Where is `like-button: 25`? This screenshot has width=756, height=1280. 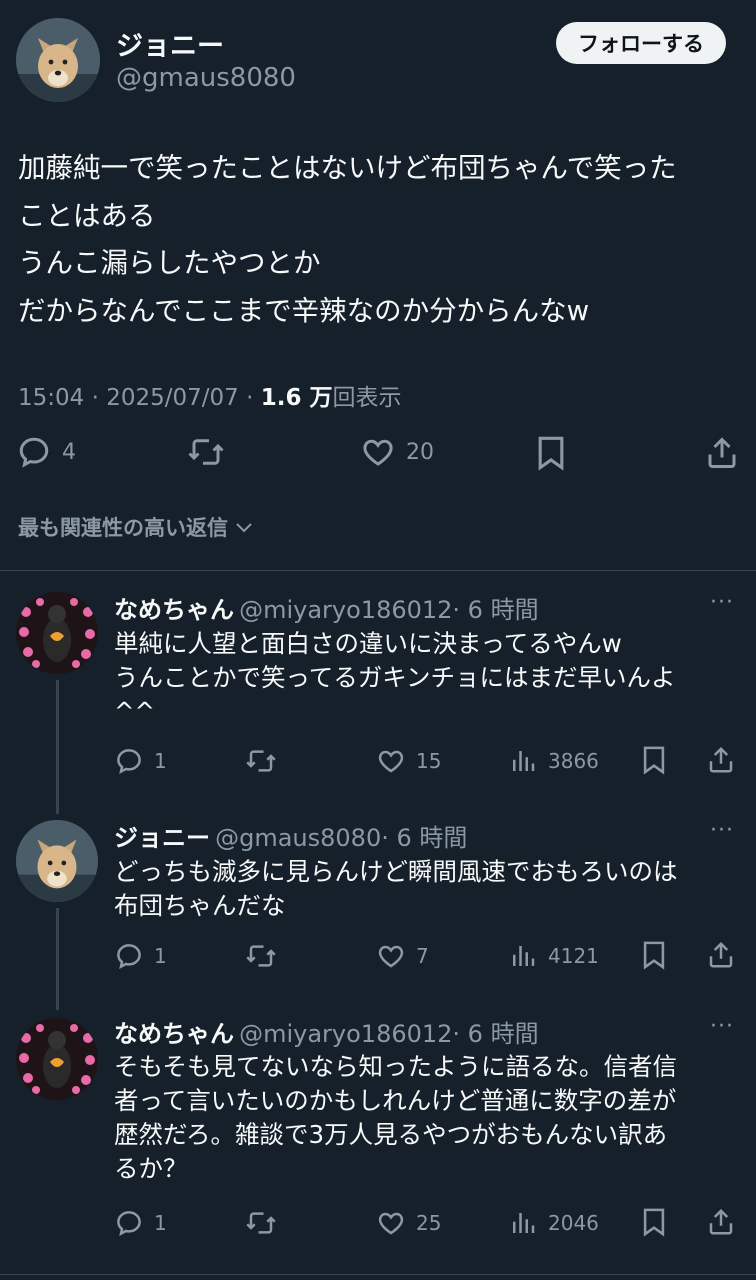
like-button: 25 is located at coordinates (408, 1223).